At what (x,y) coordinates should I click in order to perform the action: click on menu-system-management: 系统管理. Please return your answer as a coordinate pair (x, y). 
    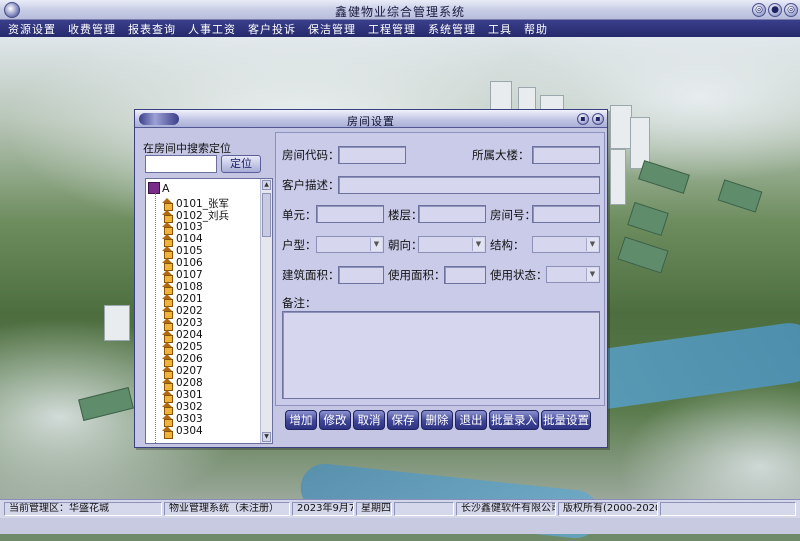
    Looking at the image, I should click on (452, 29).